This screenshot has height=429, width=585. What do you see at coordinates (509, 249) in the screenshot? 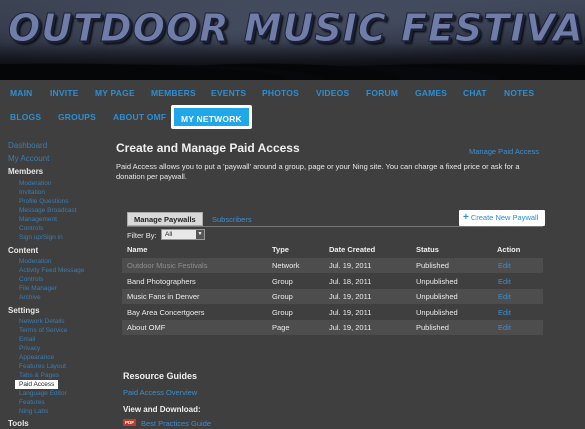
I see `column-header-action: Action` at bounding box center [509, 249].